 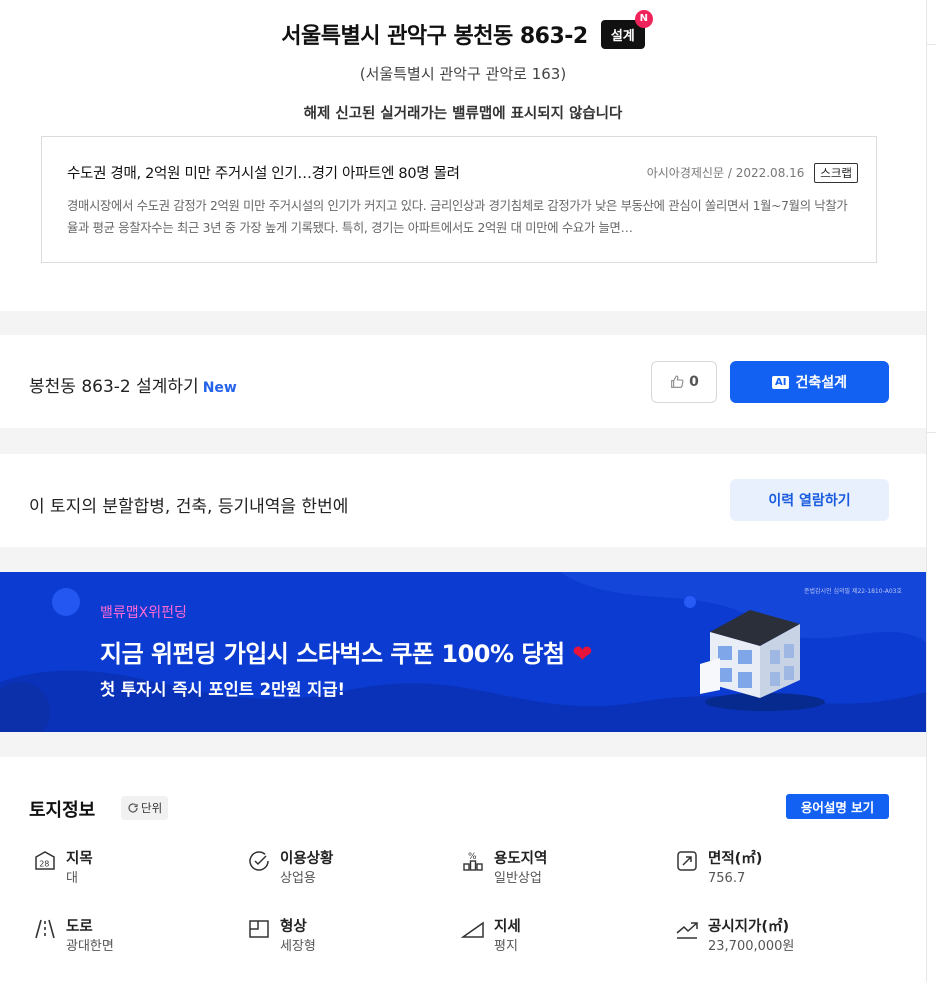 What do you see at coordinates (781, 382) in the screenshot?
I see `ai-chip: AI` at bounding box center [781, 382].